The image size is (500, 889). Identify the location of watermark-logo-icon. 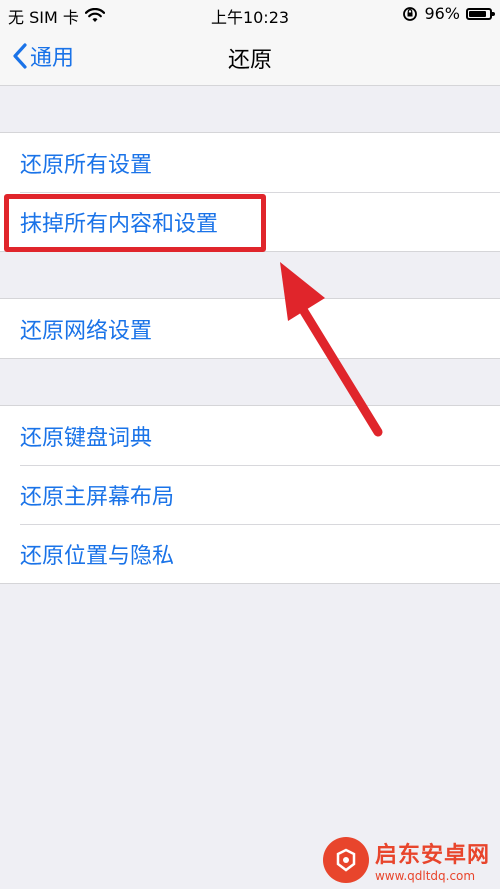
(345, 860).